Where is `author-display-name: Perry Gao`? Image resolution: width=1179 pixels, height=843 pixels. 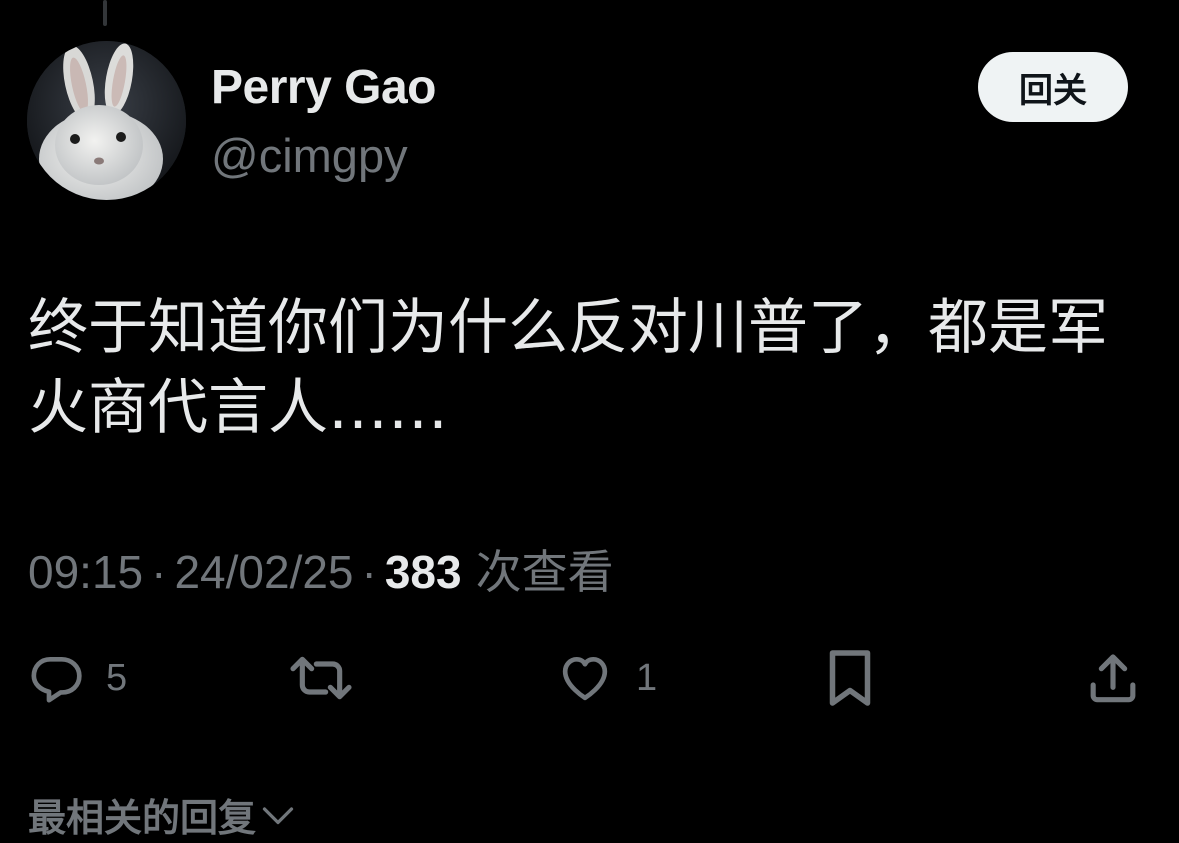 author-display-name: Perry Gao is located at coordinates (323, 87).